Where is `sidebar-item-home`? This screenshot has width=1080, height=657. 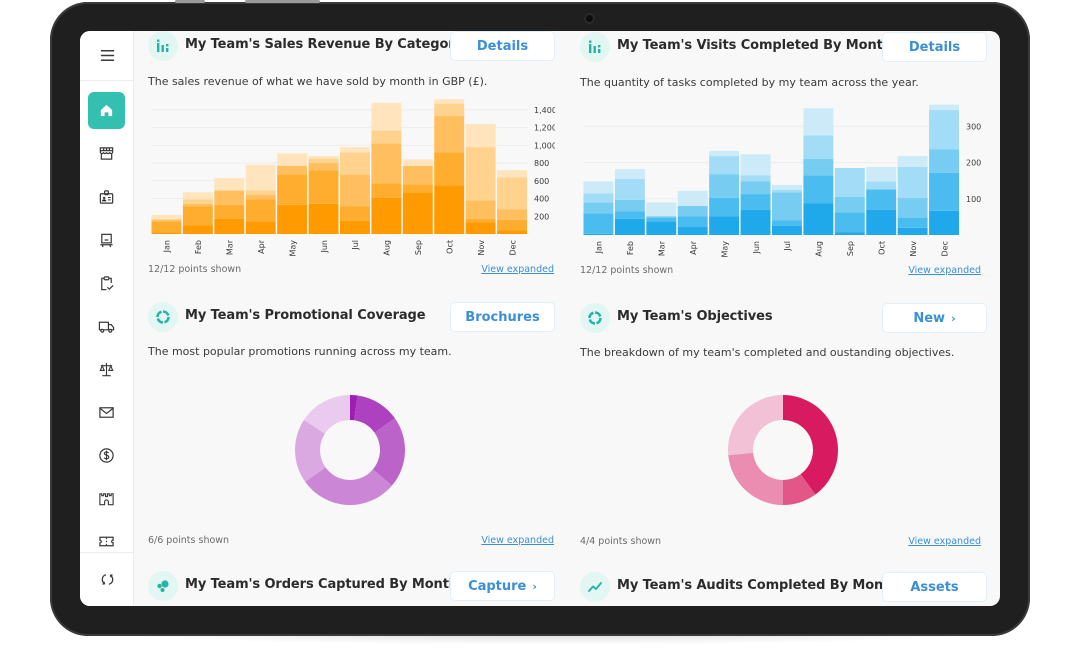 sidebar-item-home is located at coordinates (106, 110).